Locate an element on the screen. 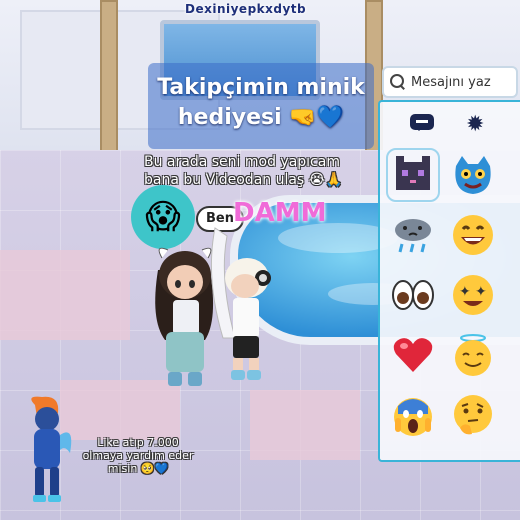 The width and height of the screenshot is (520, 520). promo-line-1: Like atıp 7.000 is located at coordinates (138, 442).